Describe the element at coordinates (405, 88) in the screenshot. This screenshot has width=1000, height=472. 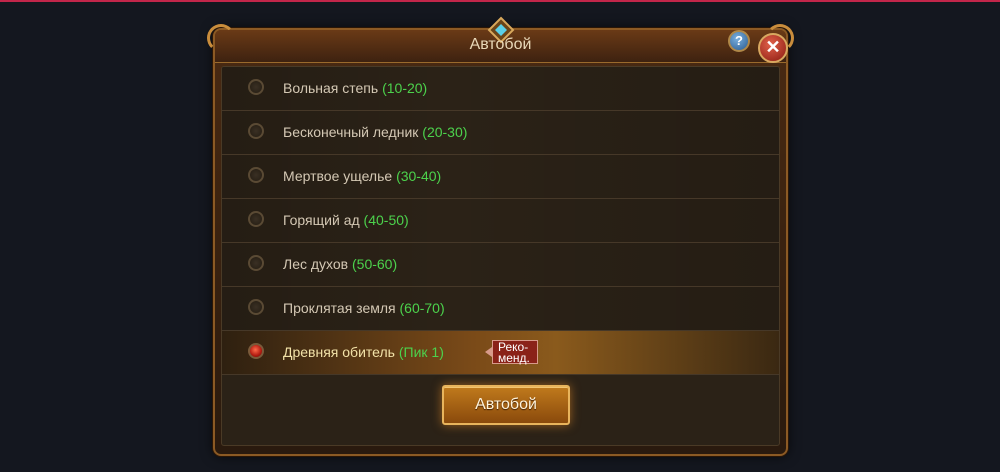
I see `zone-range: (10-20)` at that location.